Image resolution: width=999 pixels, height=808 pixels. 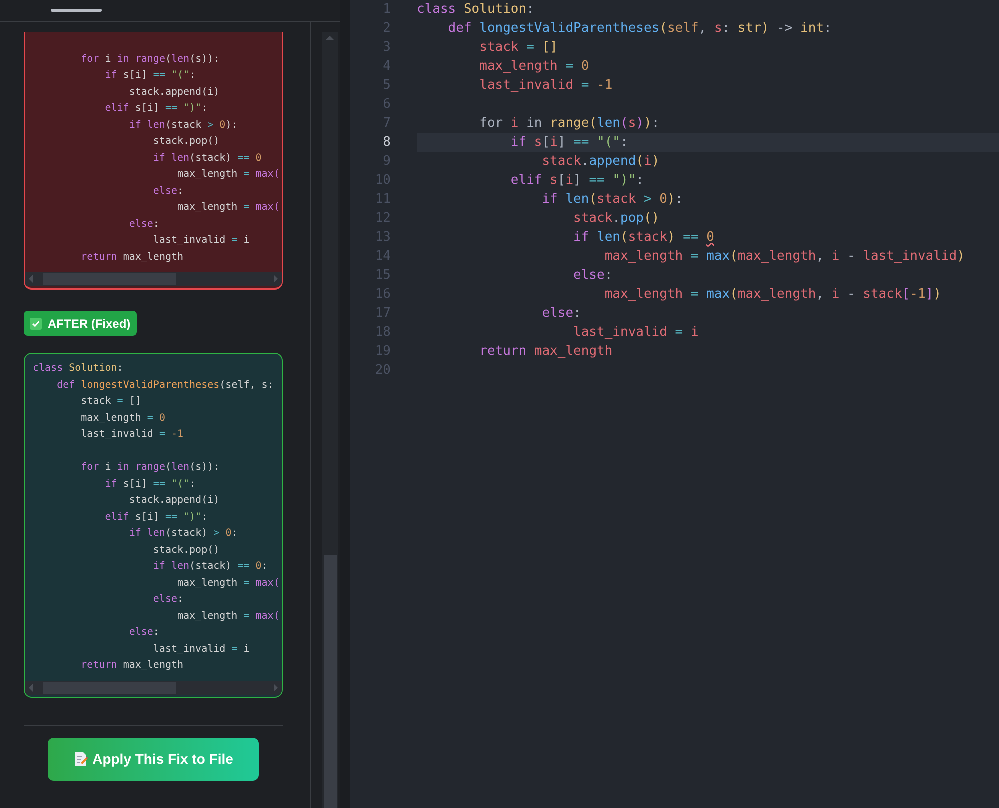 What do you see at coordinates (36, 324) in the screenshot?
I see `check-icon` at bounding box center [36, 324].